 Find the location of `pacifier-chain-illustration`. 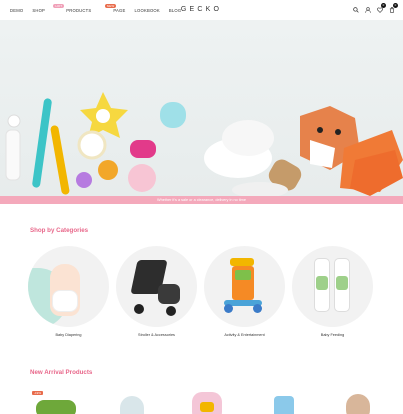

pacifier-chain-illustration is located at coordinates (37, 146).